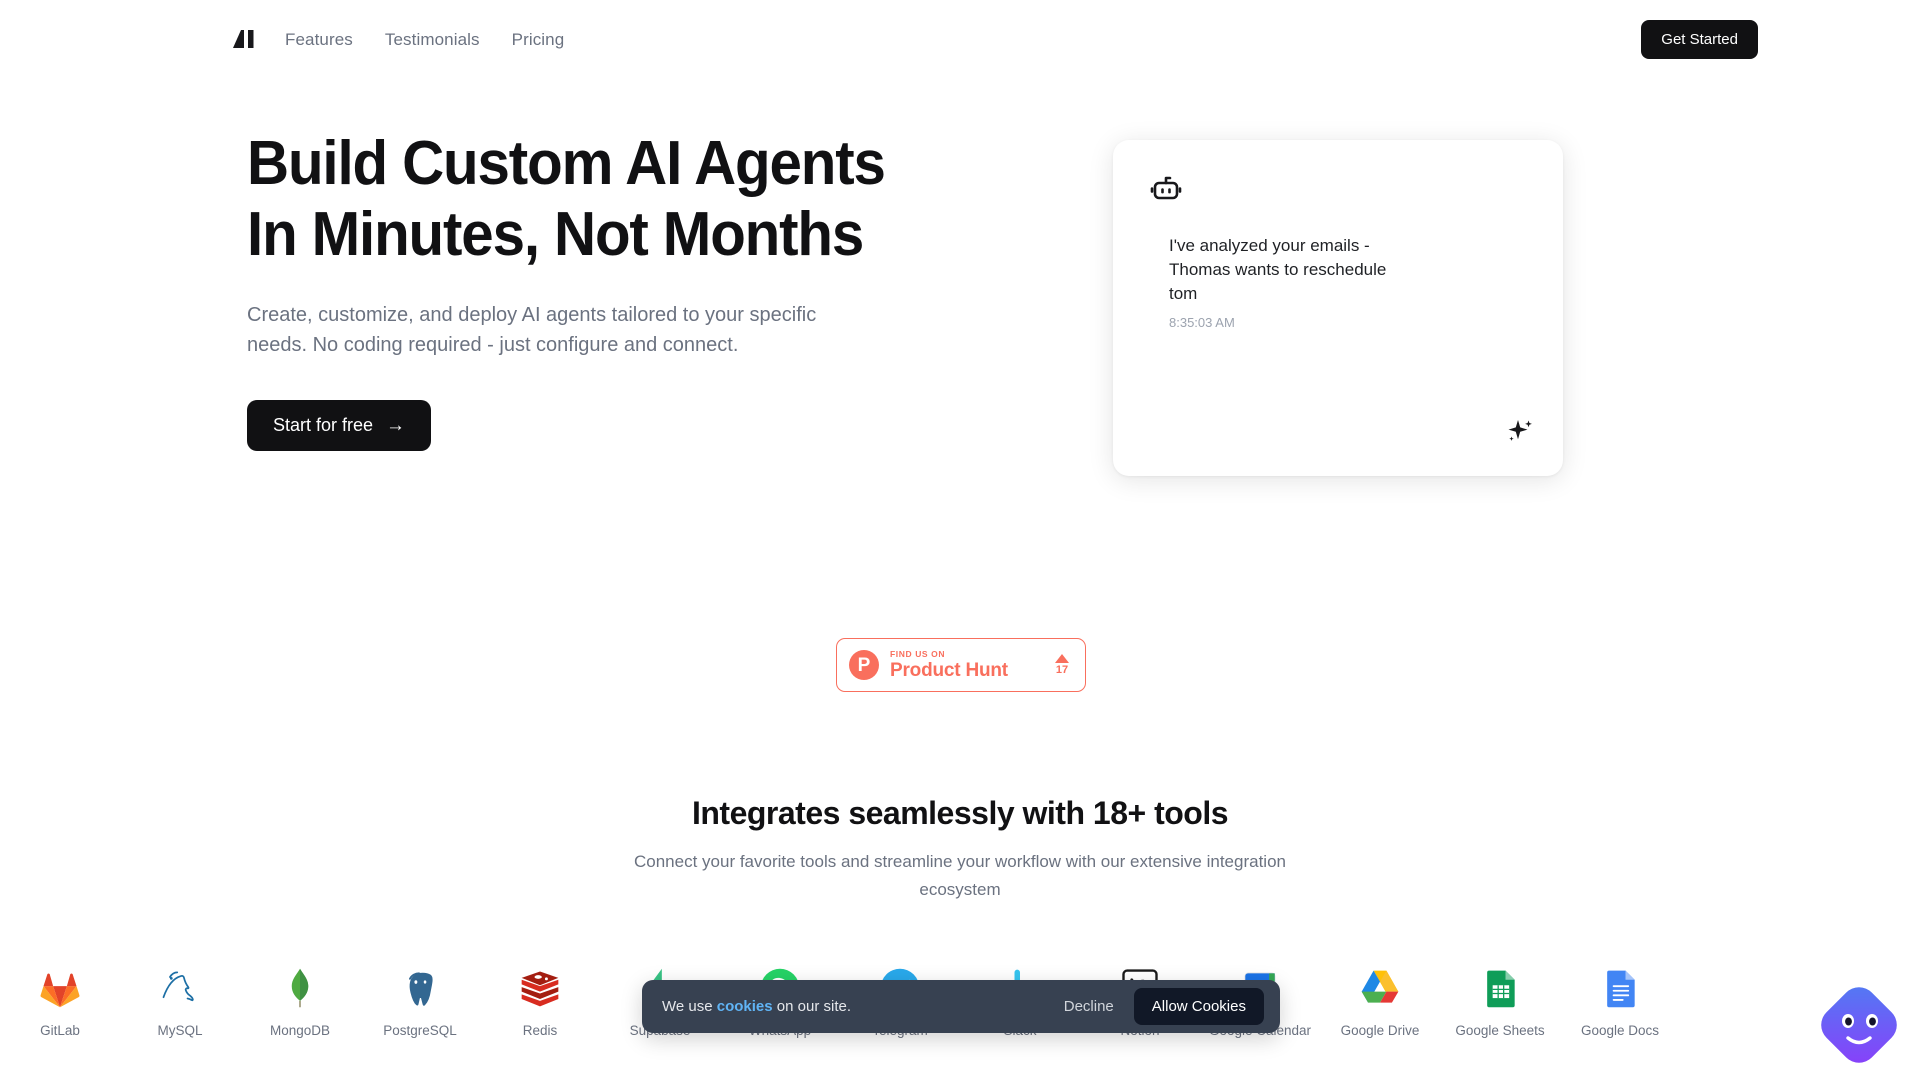 Image resolution: width=1920 pixels, height=1080 pixels. I want to click on ai-logo, so click(245, 39).